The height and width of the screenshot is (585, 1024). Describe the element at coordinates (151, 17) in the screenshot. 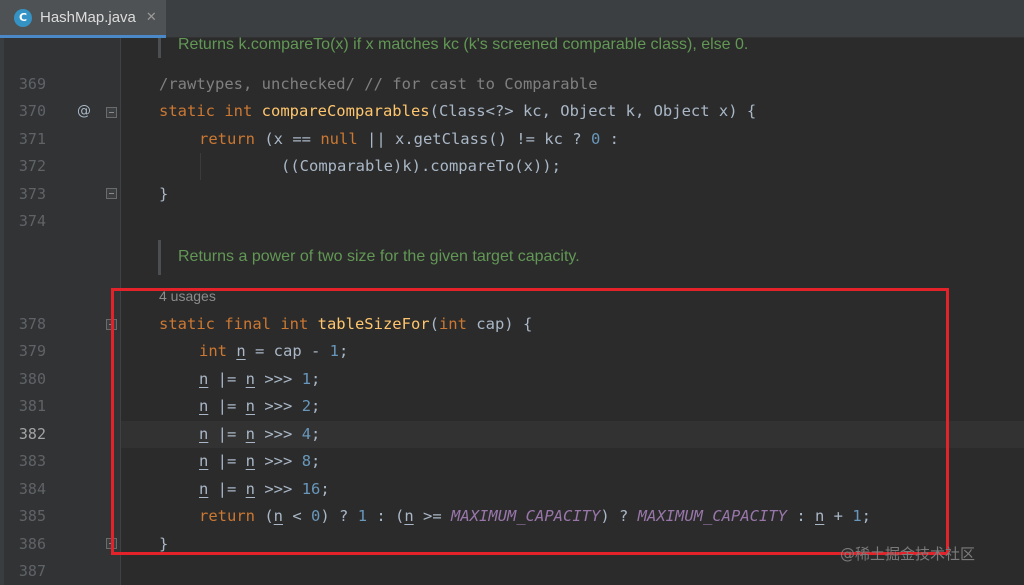

I see `close-icon: ✕` at that location.